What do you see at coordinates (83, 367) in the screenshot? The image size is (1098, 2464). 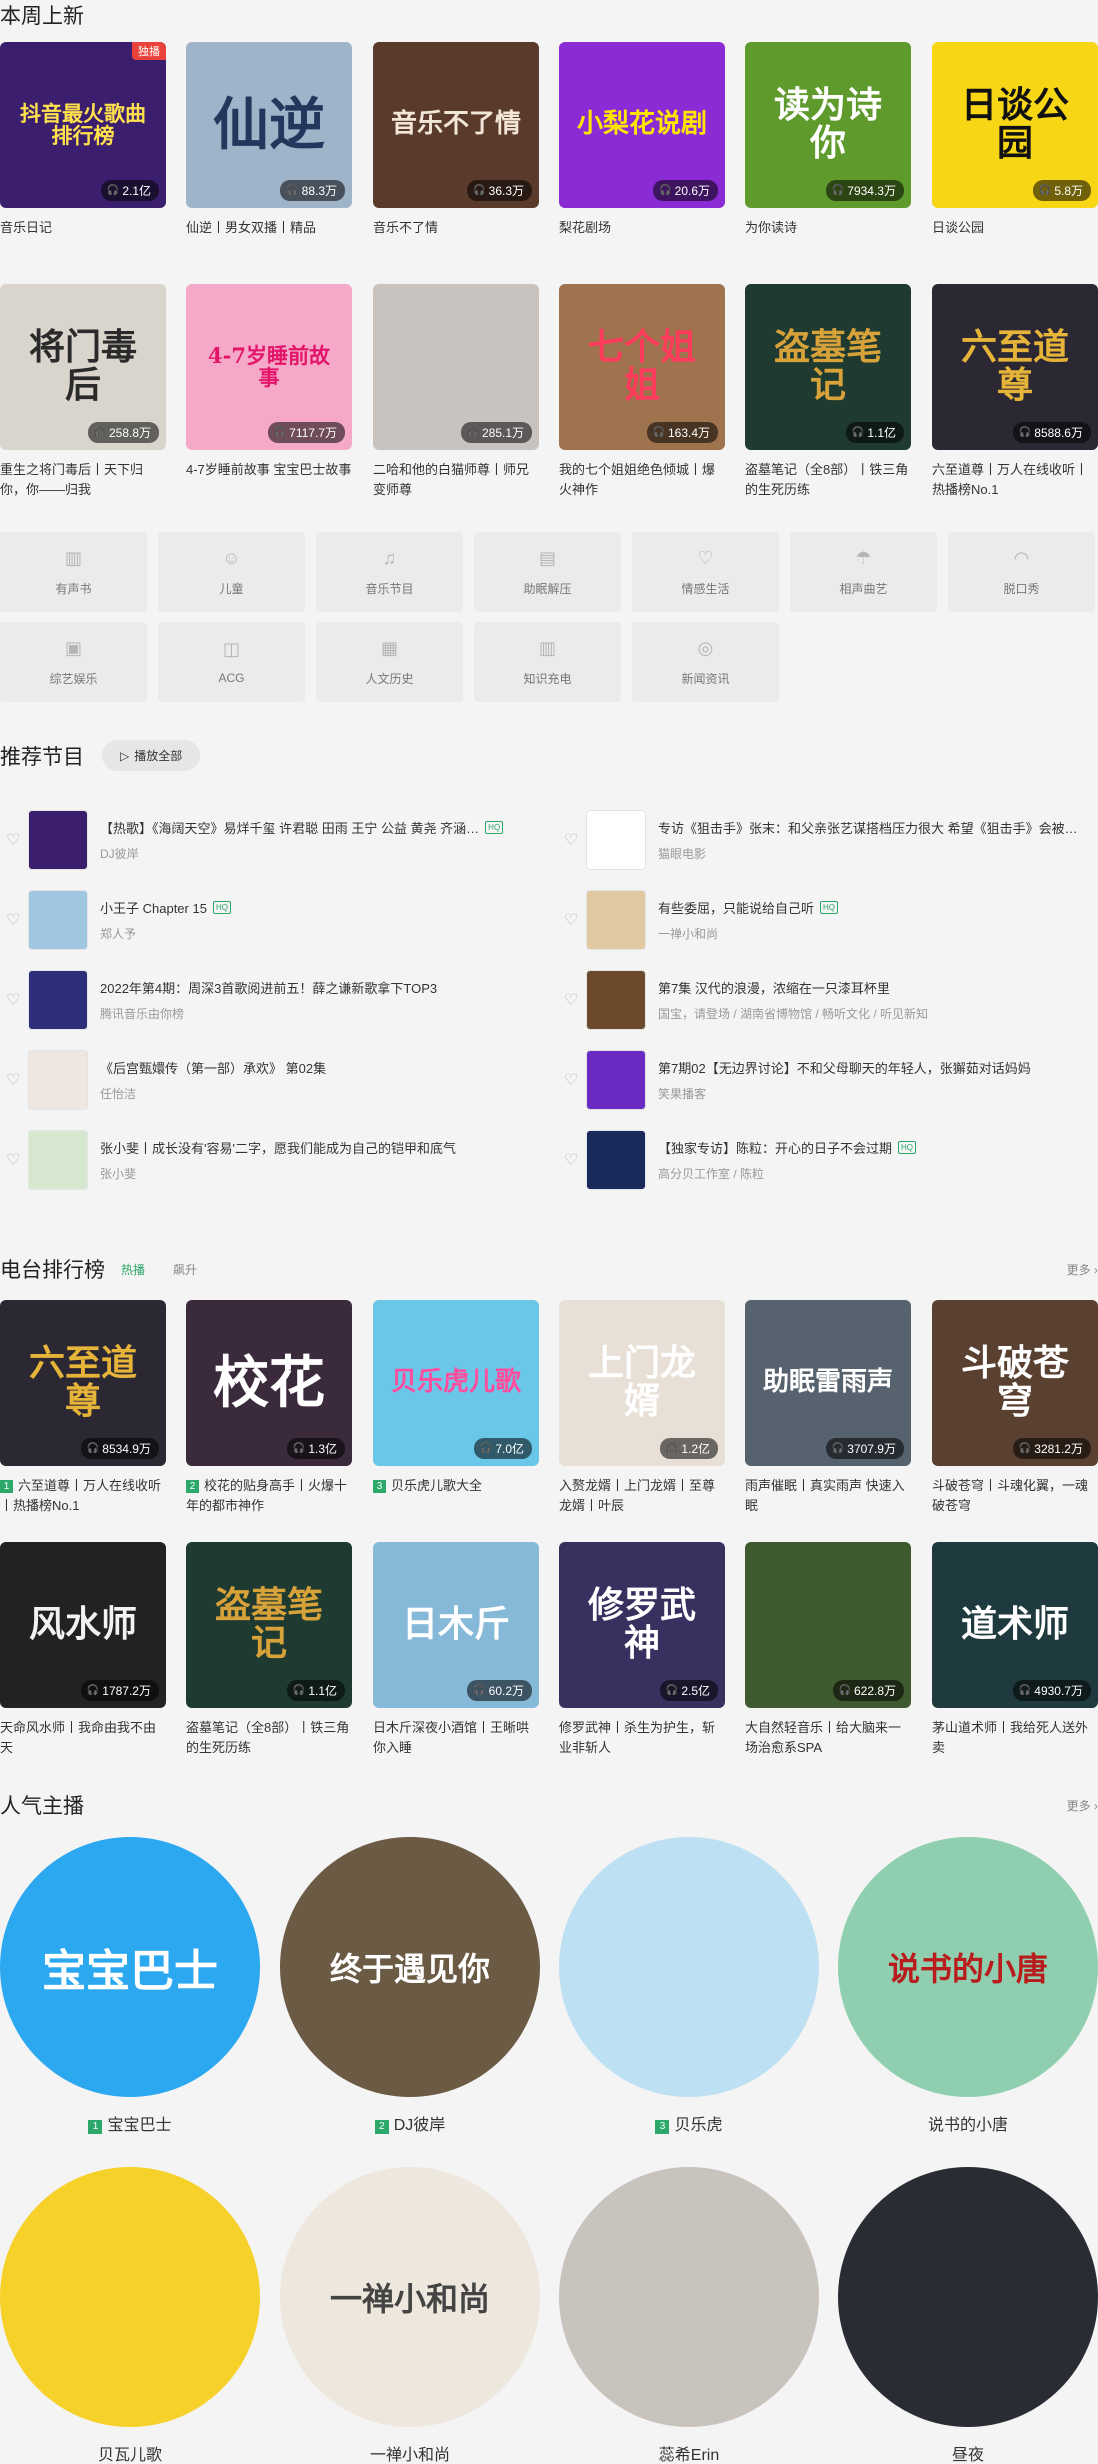 I see `album-cover: 将门毒后 🎧 258.8万` at bounding box center [83, 367].